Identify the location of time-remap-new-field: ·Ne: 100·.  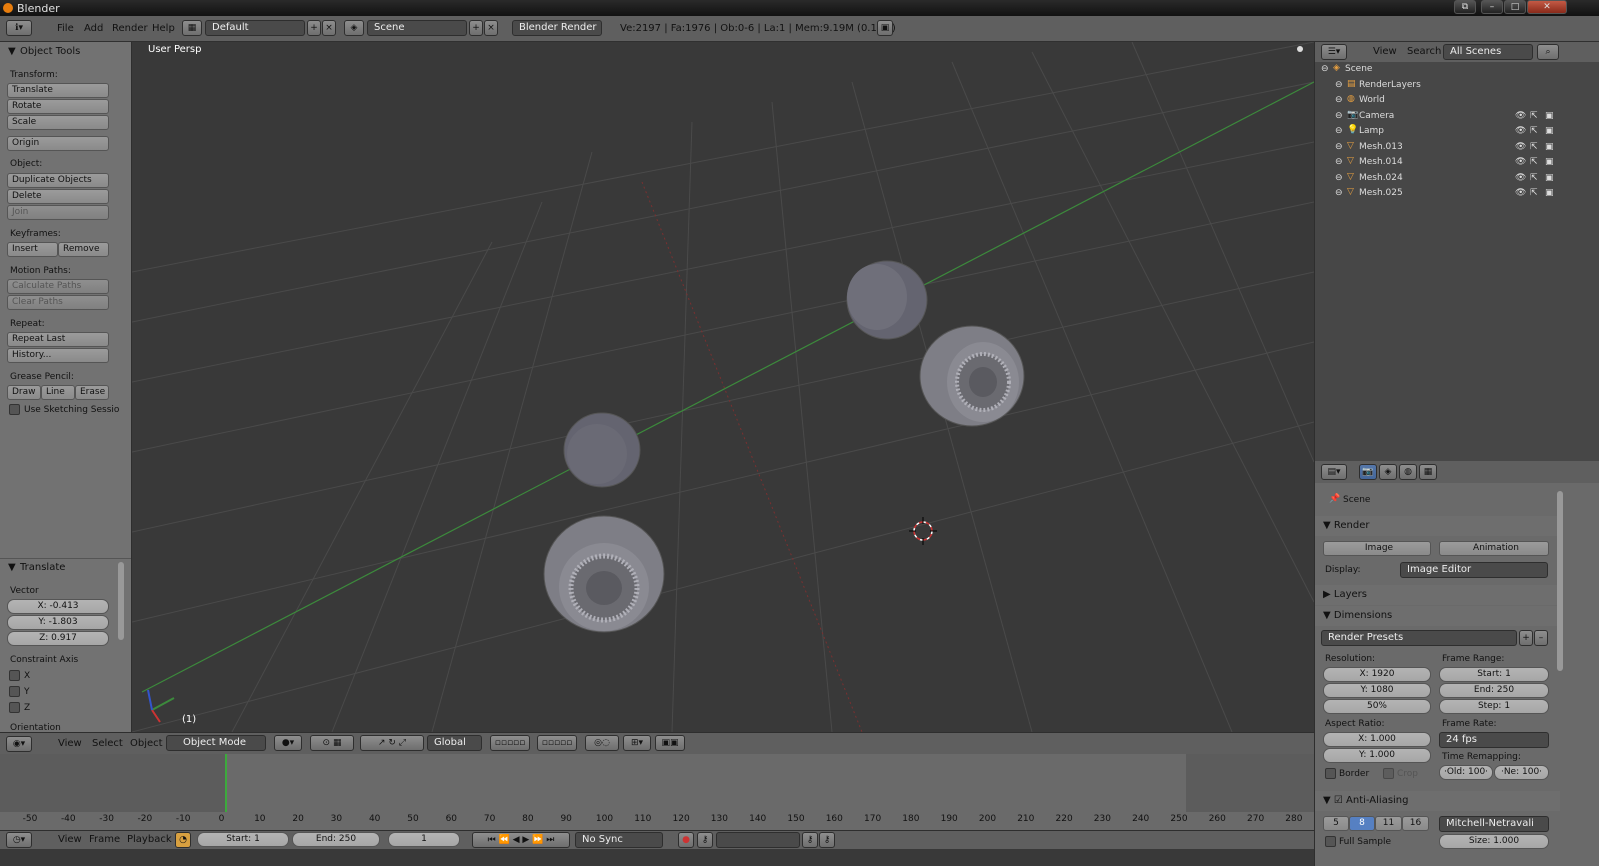
(1521, 772).